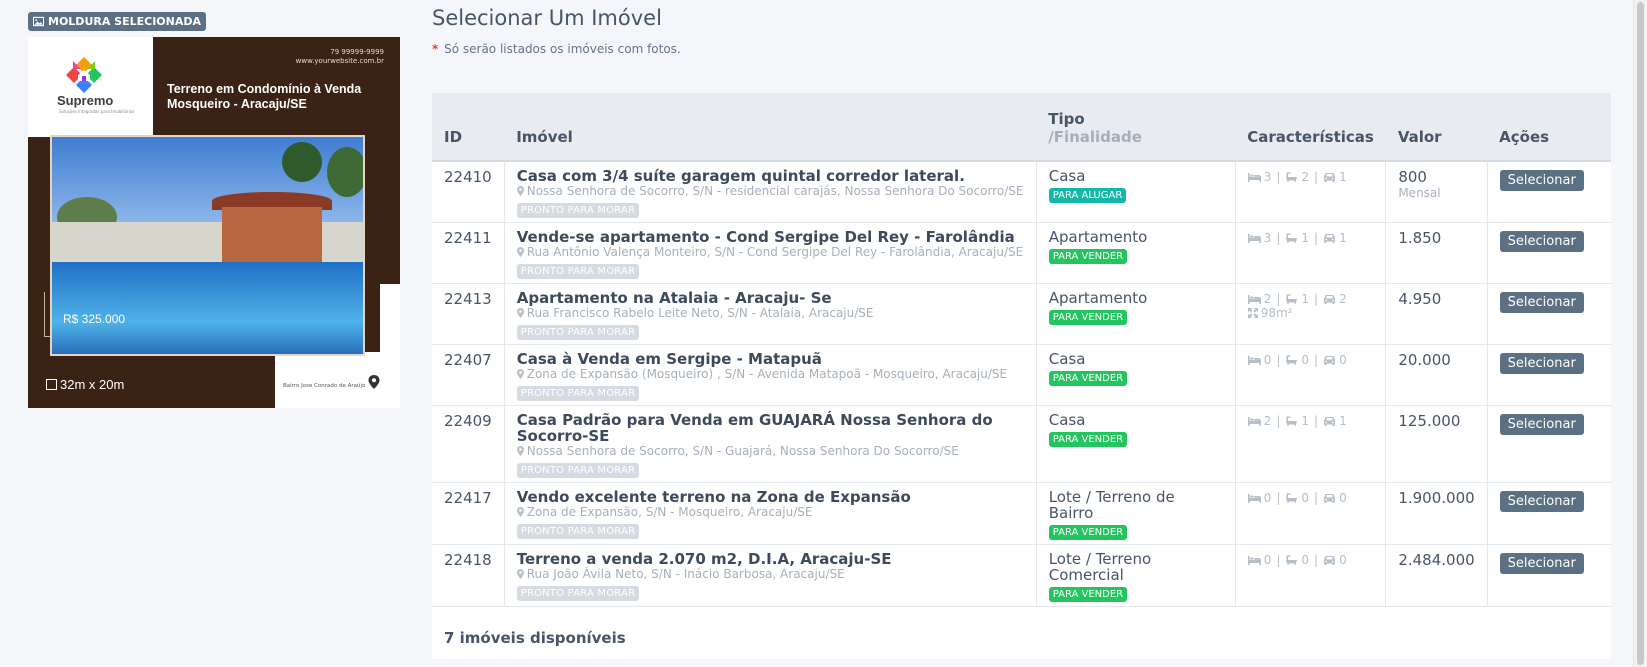 Image resolution: width=1647 pixels, height=667 pixels. What do you see at coordinates (770, 359) in the screenshot?
I see `property-title: Casa à Venda em Sergipe - Matapuã` at bounding box center [770, 359].